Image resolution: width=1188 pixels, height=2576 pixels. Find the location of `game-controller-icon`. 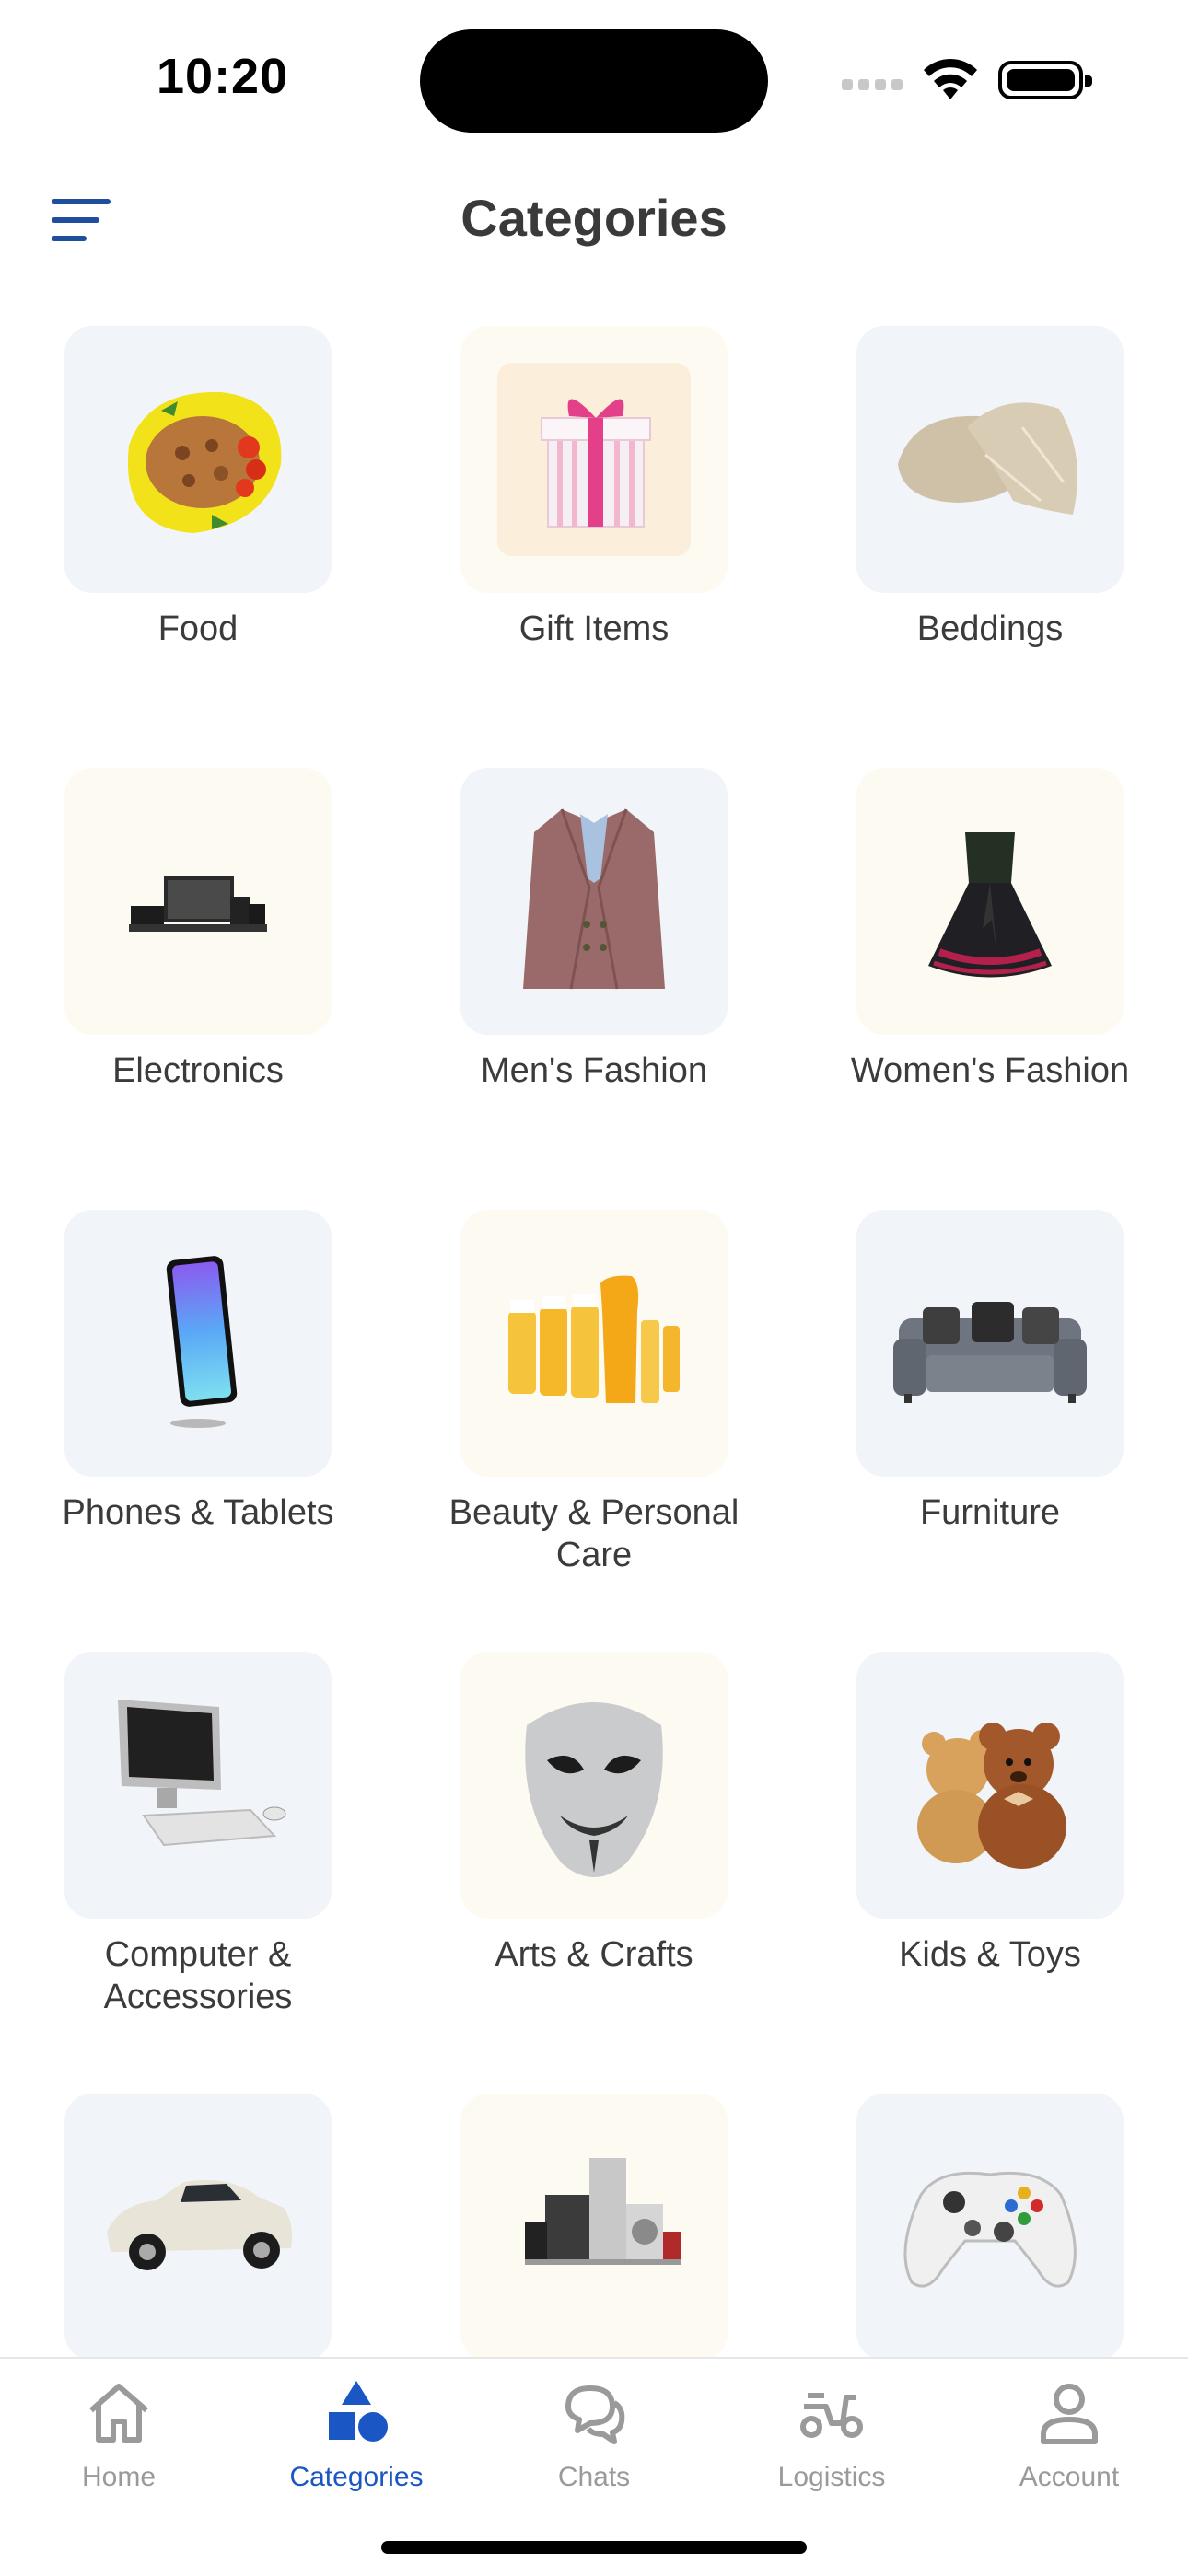

game-controller-icon is located at coordinates (990, 2229).